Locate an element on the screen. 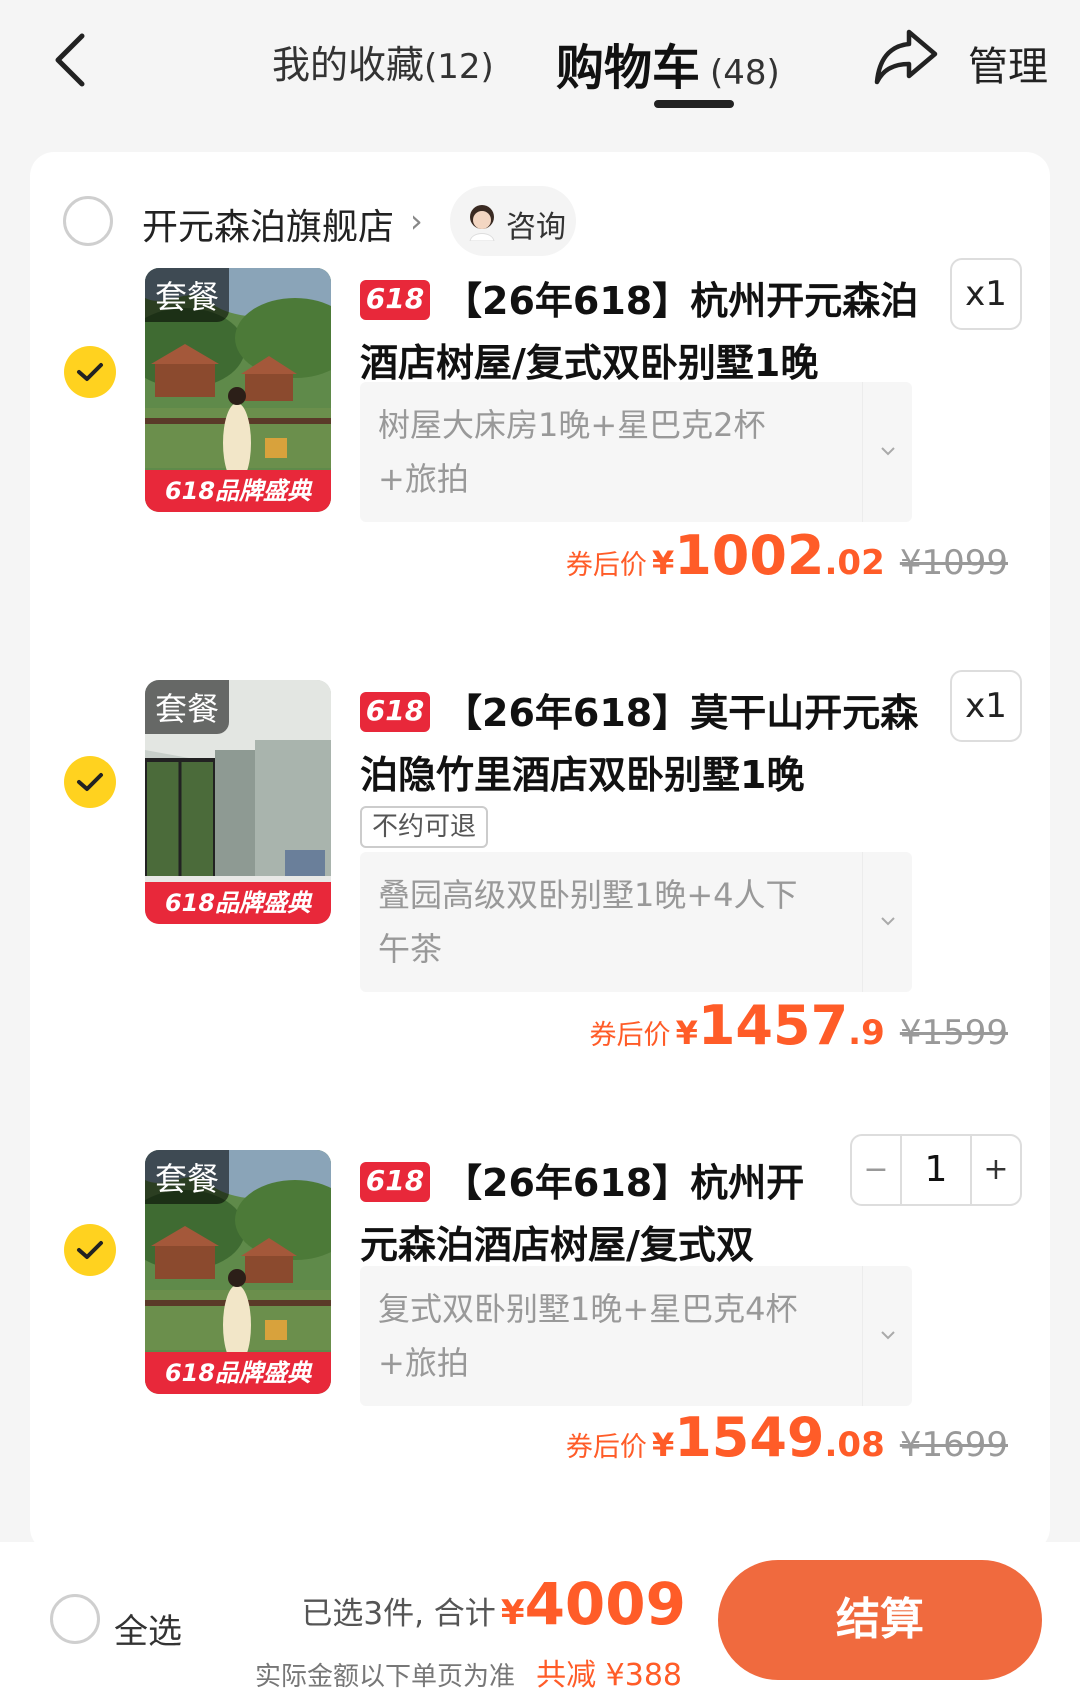 The image size is (1080, 1706). spec-selector: 树屋大床房1晚+星巴克2杯+旅拍 is located at coordinates (636, 452).